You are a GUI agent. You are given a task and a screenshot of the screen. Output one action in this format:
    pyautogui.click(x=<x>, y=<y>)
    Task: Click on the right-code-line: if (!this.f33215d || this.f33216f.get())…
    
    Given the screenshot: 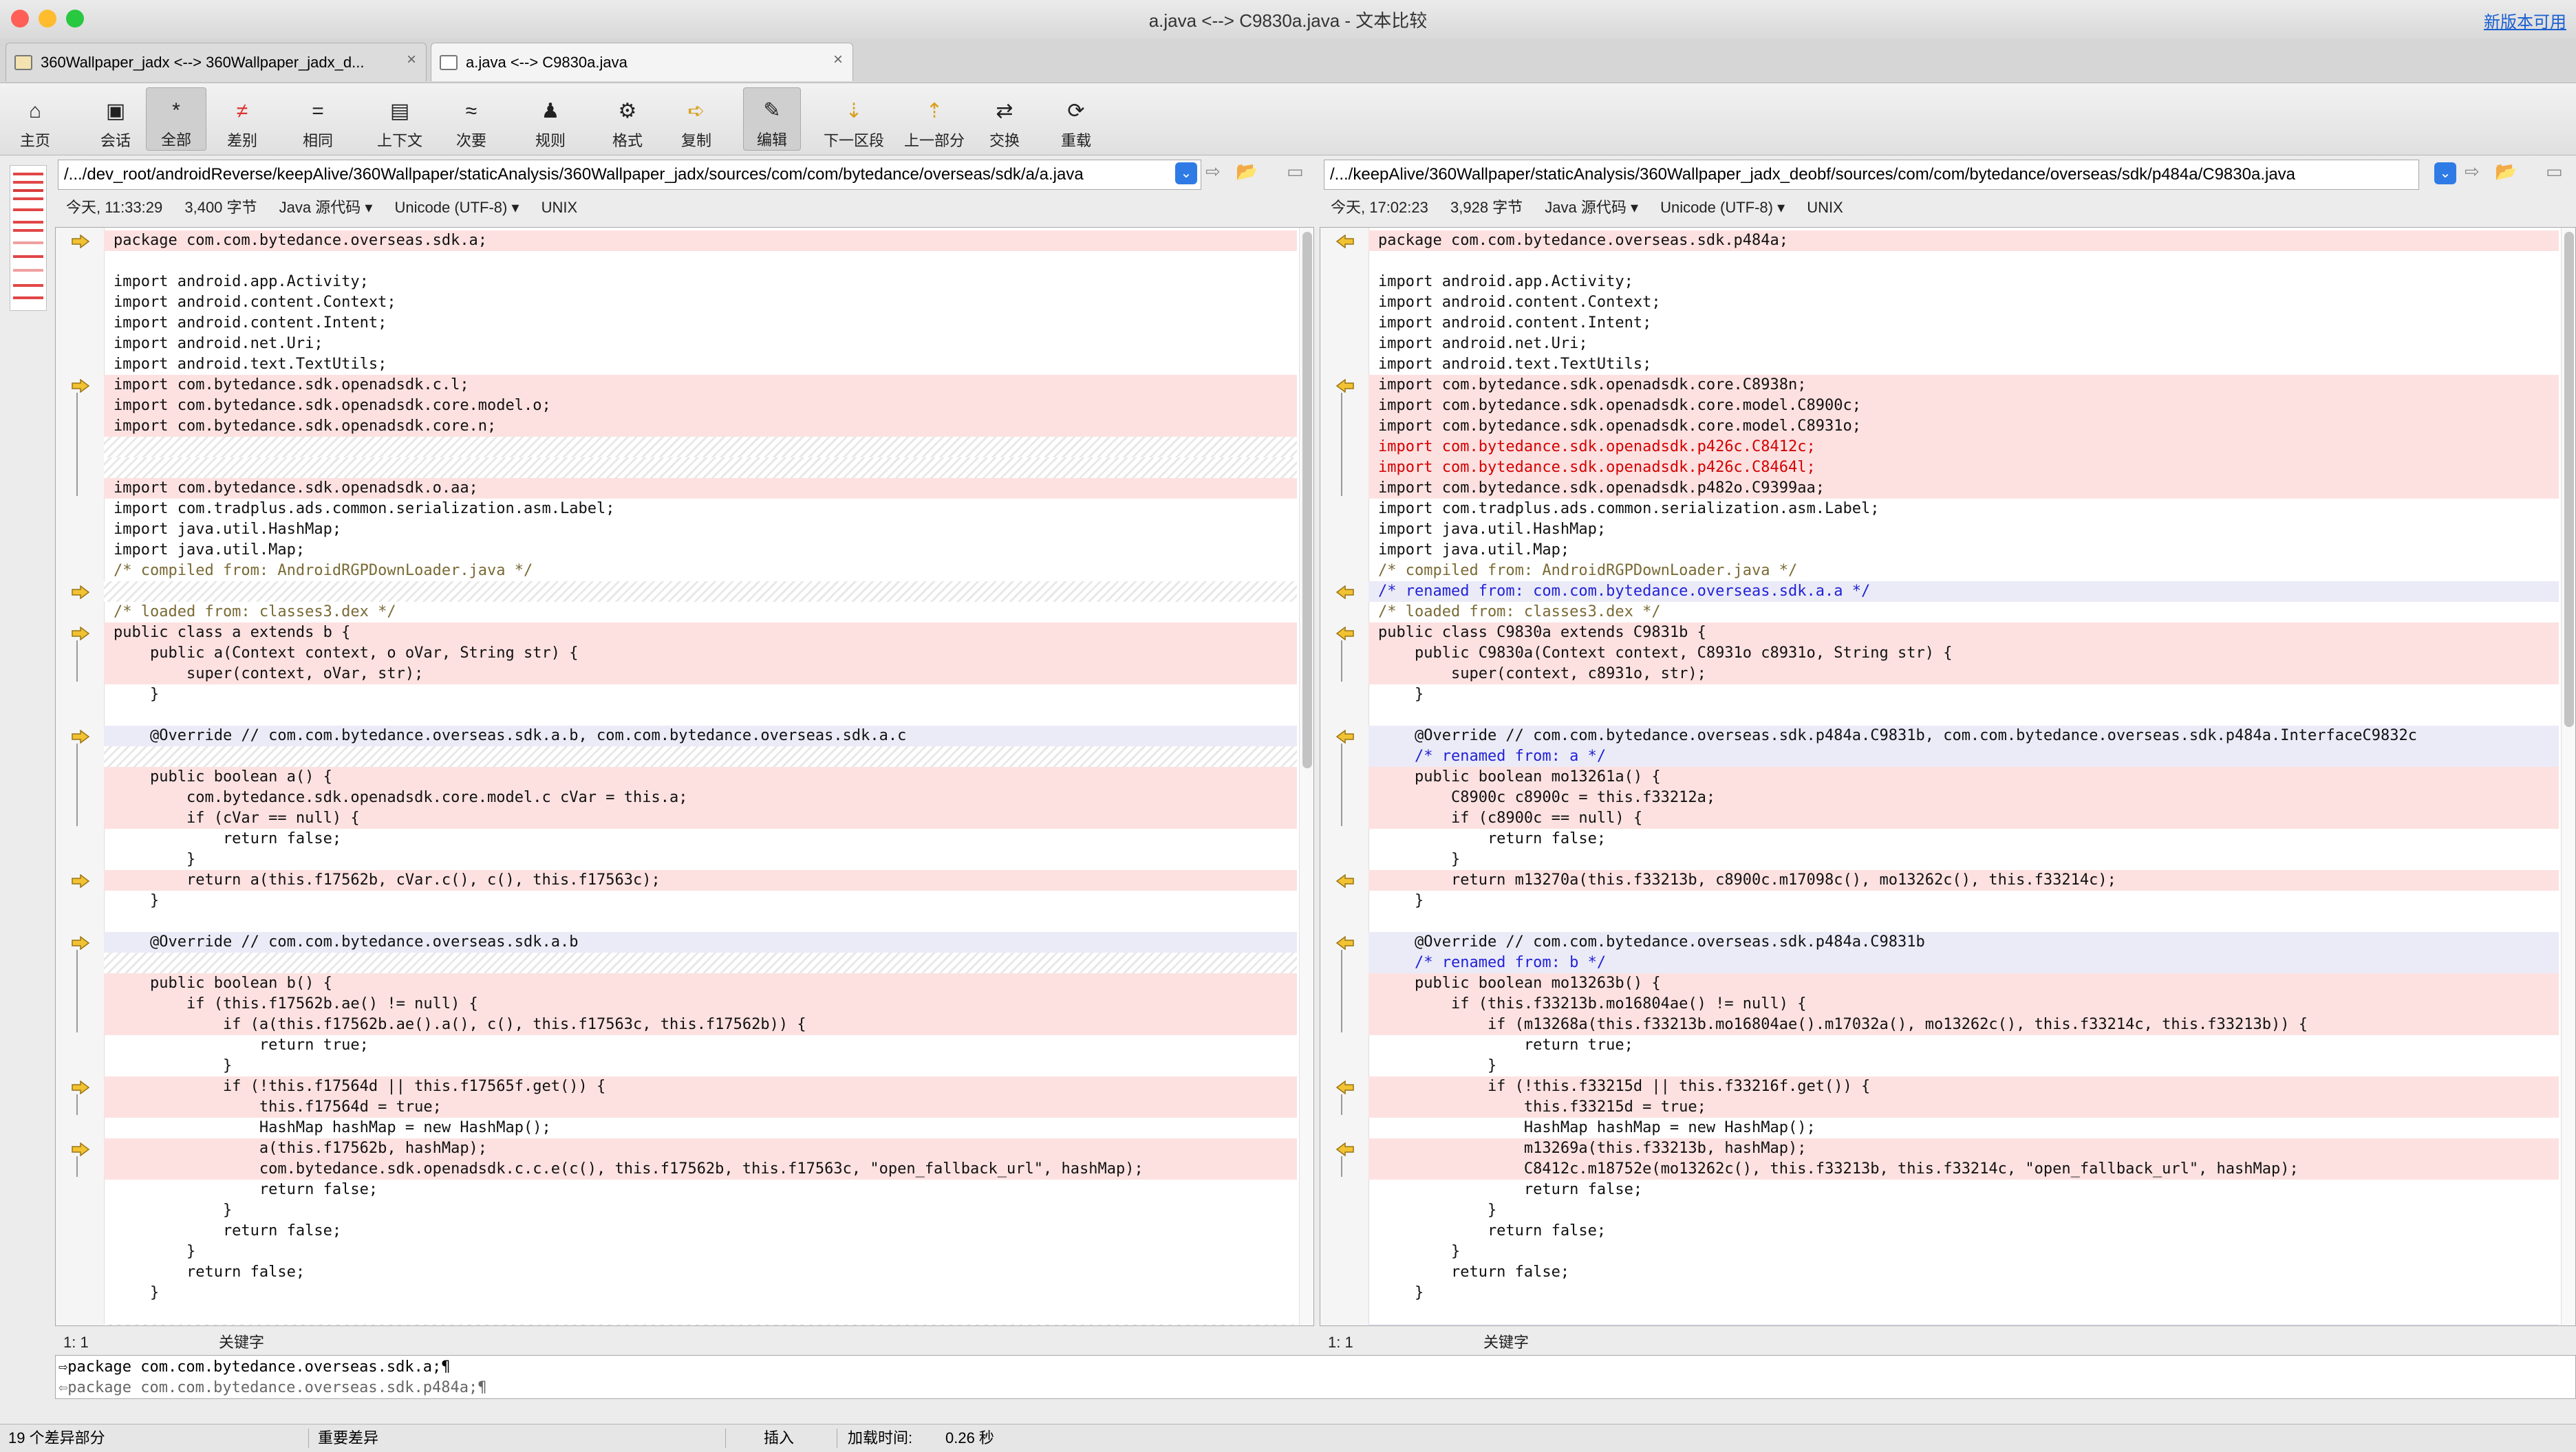 What is the action you would take?
    pyautogui.click(x=1964, y=1086)
    